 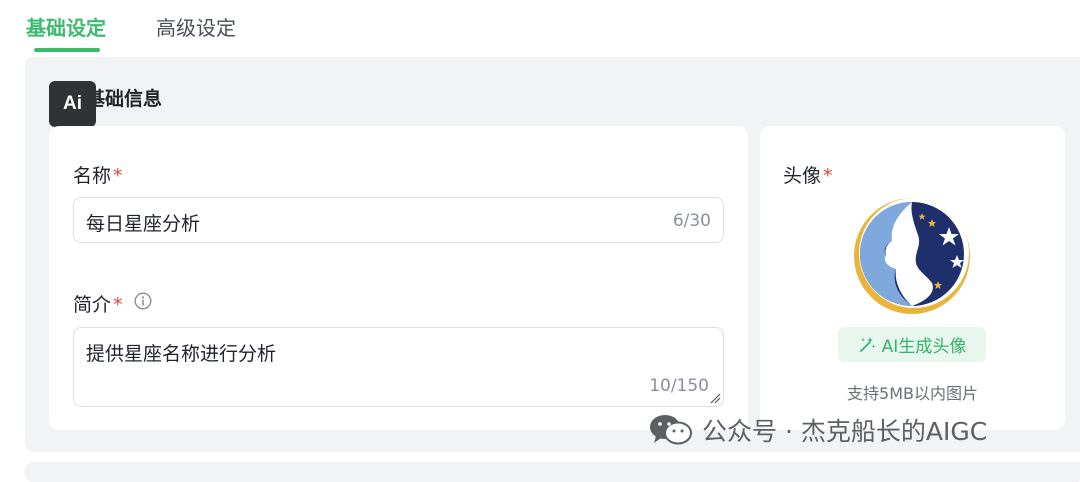 I want to click on tab-advanced-settings: 高级设定, so click(x=196, y=26).